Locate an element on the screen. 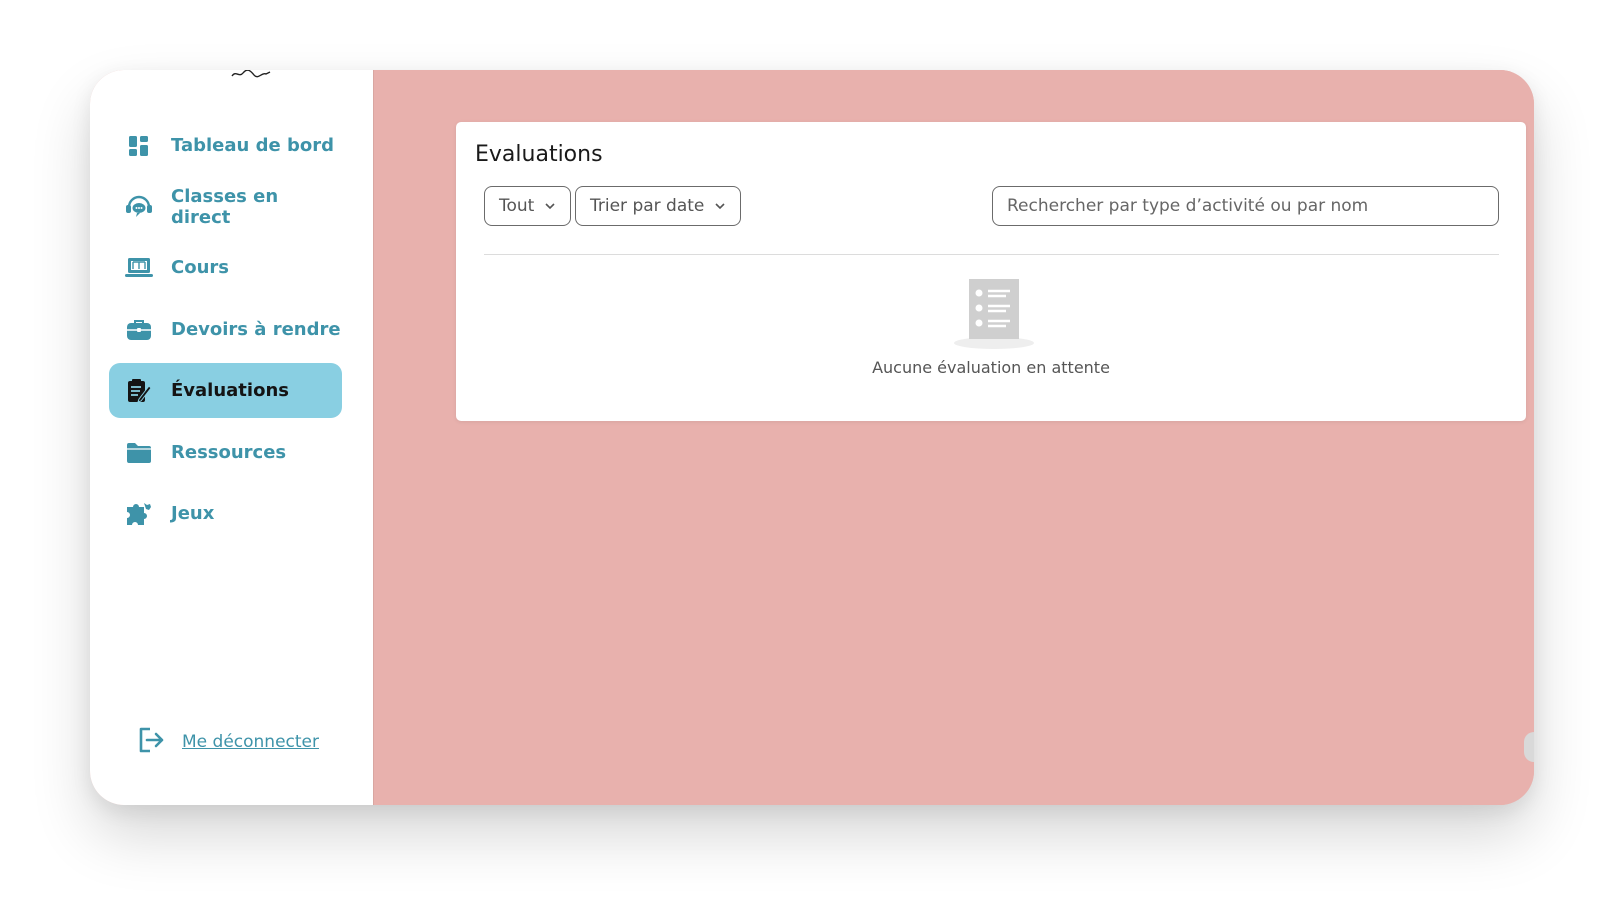 The height and width of the screenshot is (912, 1620). sidebar-item-classes-en-direct: Classes en direct is located at coordinates (225, 206).